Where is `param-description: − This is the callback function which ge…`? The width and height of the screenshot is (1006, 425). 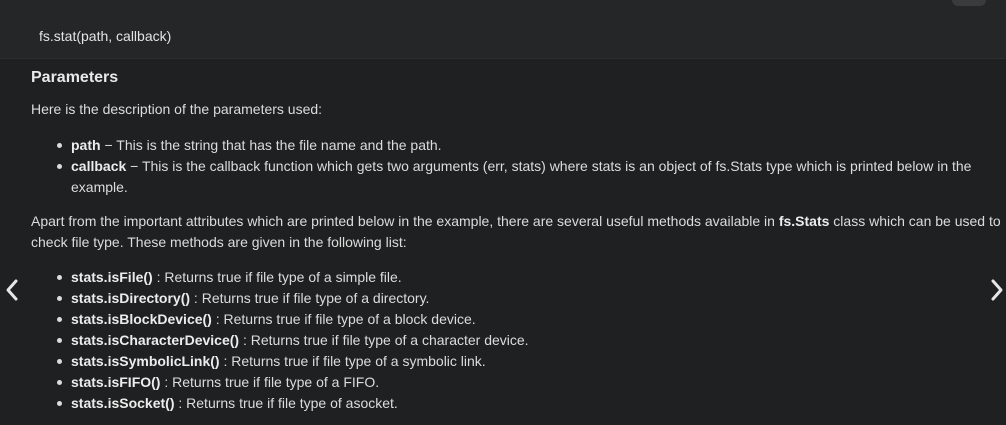
param-description: − This is the callback function which ge… is located at coordinates (521, 176).